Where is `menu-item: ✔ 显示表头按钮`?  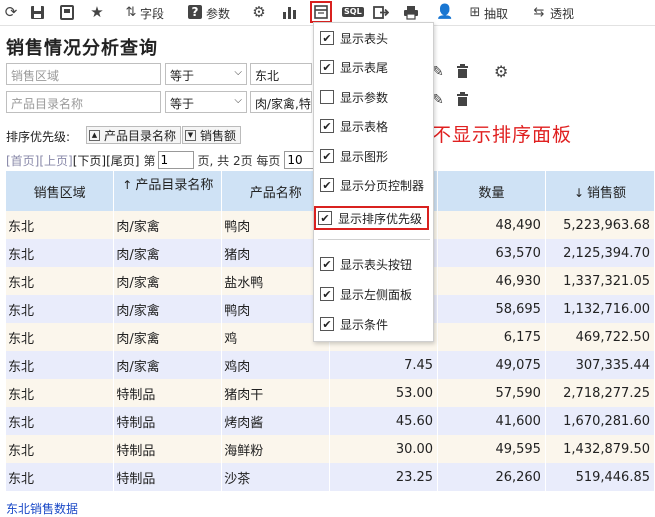
menu-item: ✔ 显示表头按钮 is located at coordinates (373, 264).